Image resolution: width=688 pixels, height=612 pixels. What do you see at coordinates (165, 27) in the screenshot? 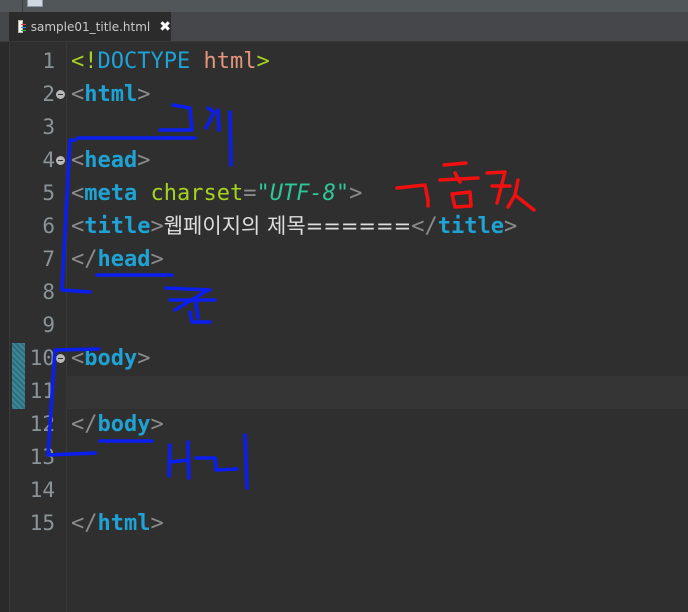
I see `close-icon: ✖` at bounding box center [165, 27].